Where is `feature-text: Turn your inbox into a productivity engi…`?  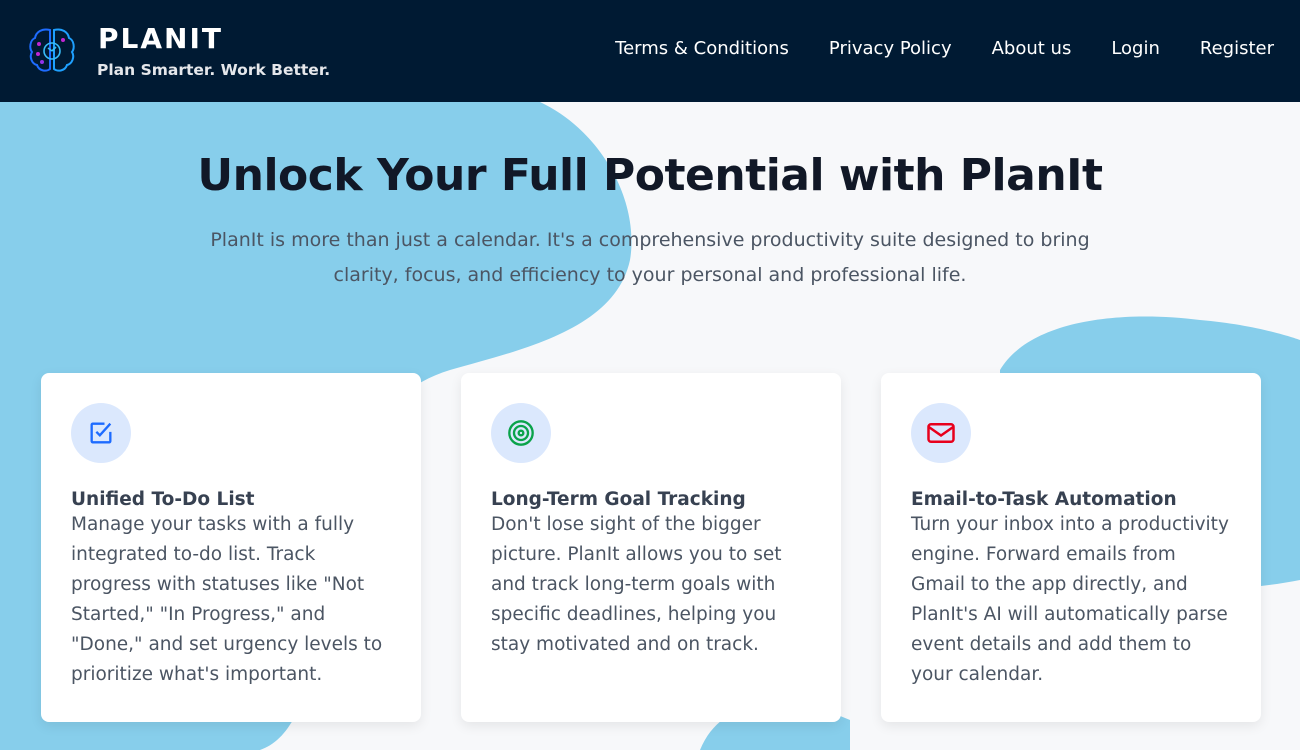 feature-text: Turn your inbox into a productivity engi… is located at coordinates (1070, 599).